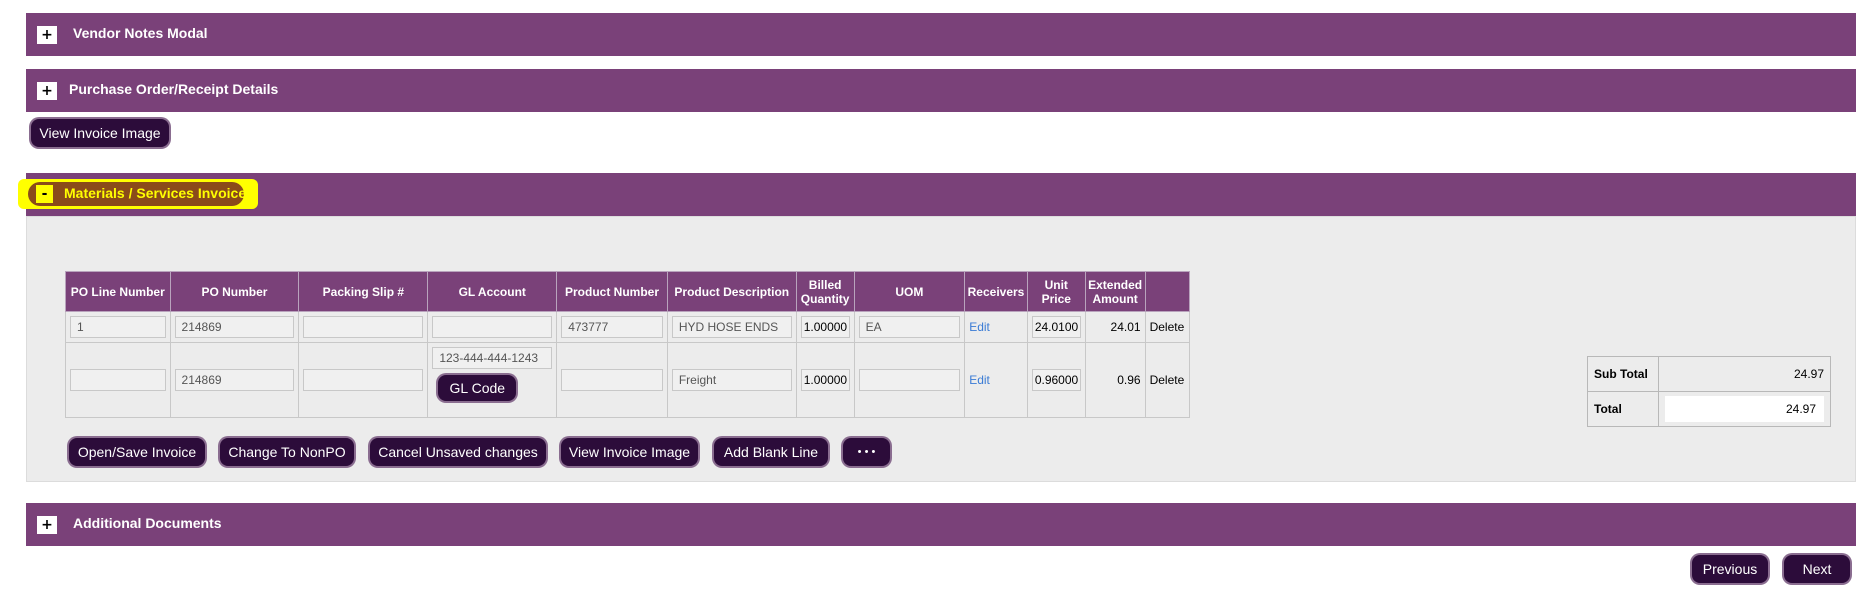 The image size is (1866, 600). I want to click on section-title: Materials / Services Invoiced, so click(159, 193).